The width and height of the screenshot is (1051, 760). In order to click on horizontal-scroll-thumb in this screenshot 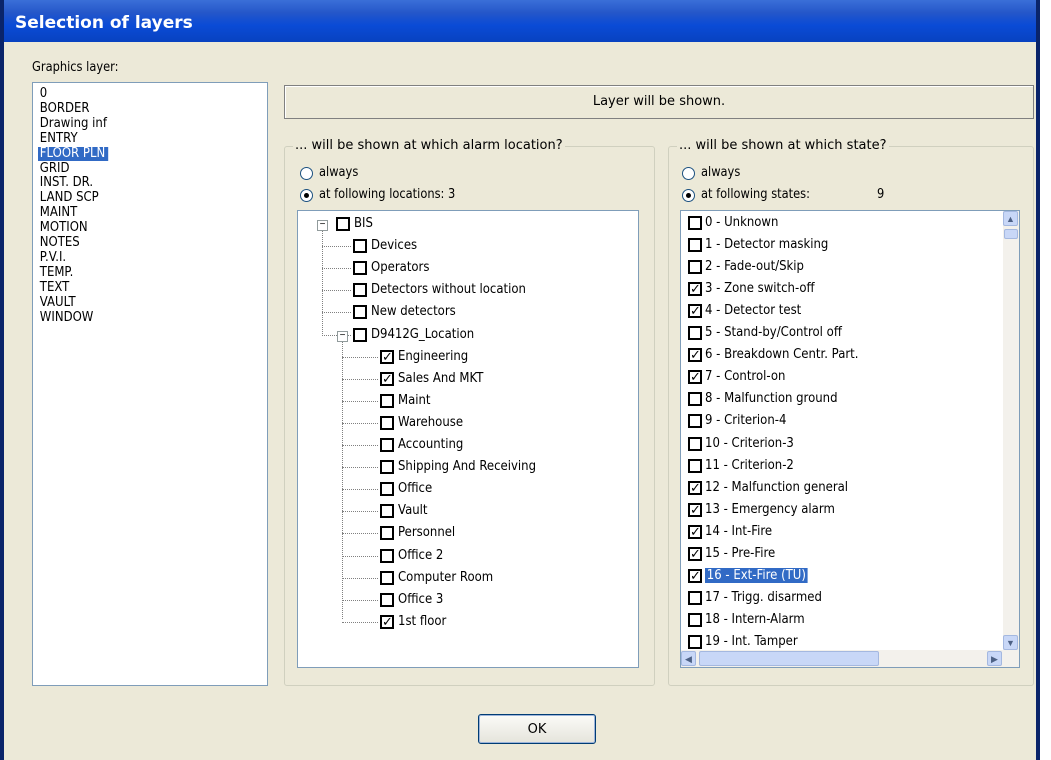, I will do `click(789, 658)`.